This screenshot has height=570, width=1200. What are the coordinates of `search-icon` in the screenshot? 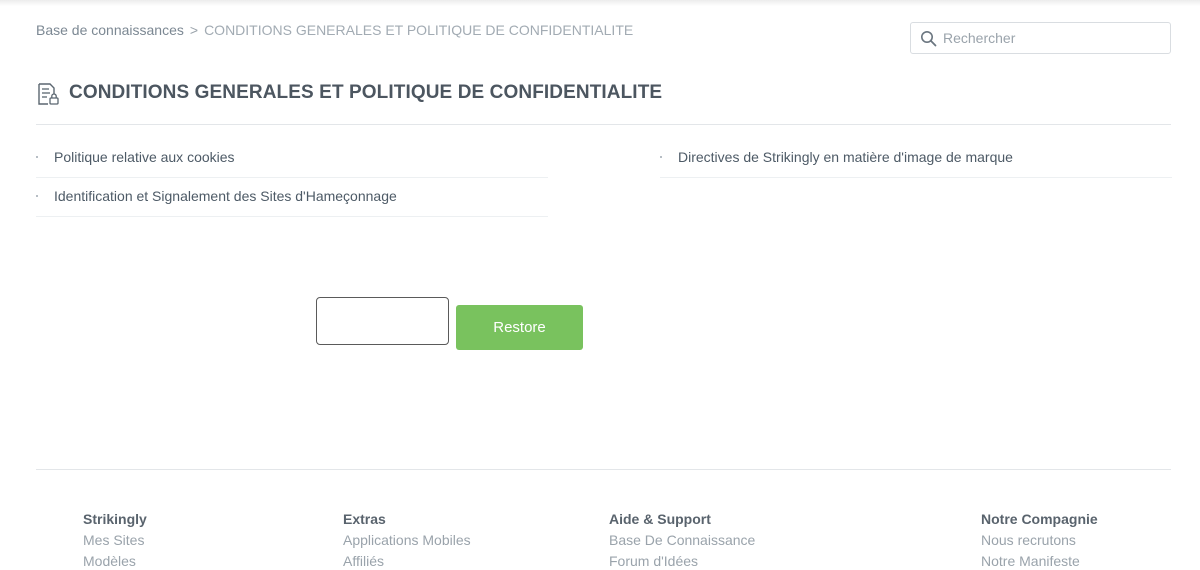 It's located at (929, 39).